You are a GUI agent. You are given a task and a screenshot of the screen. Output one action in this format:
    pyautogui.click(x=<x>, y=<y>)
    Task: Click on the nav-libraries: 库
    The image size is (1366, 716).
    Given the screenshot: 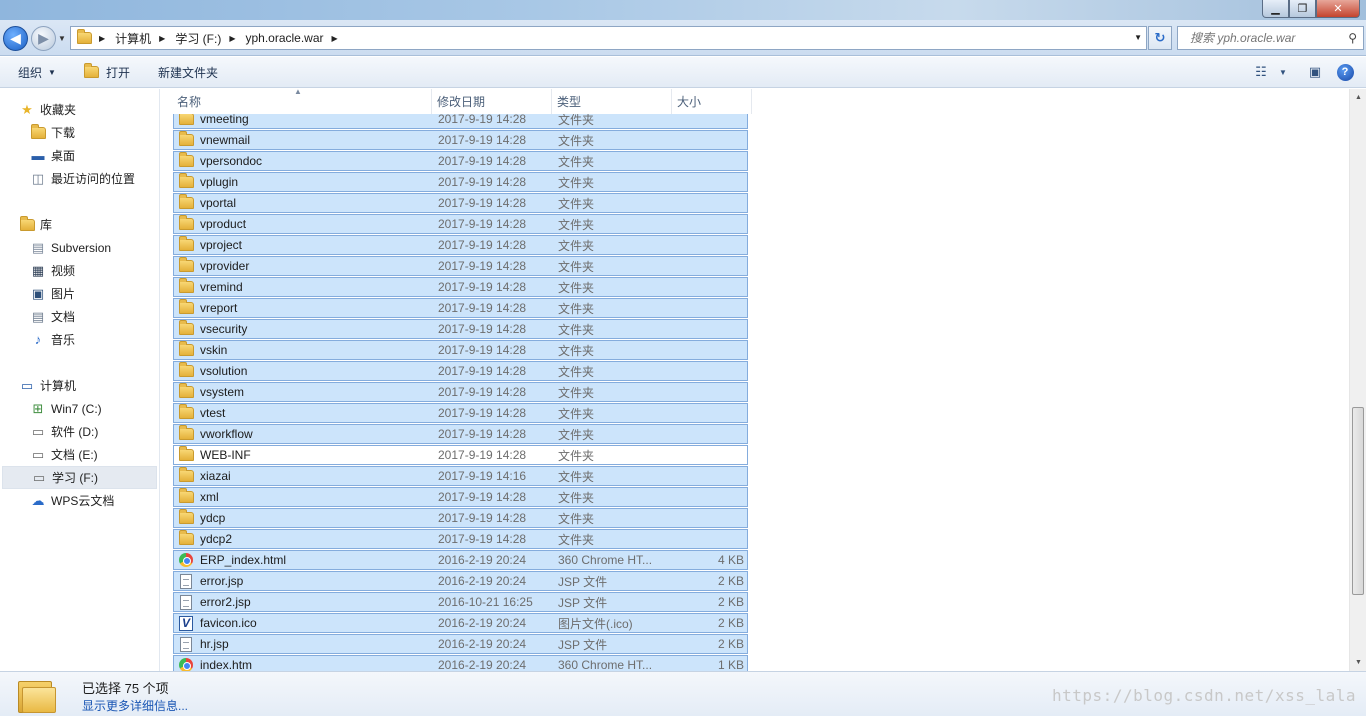 What is the action you would take?
    pyautogui.click(x=79, y=224)
    